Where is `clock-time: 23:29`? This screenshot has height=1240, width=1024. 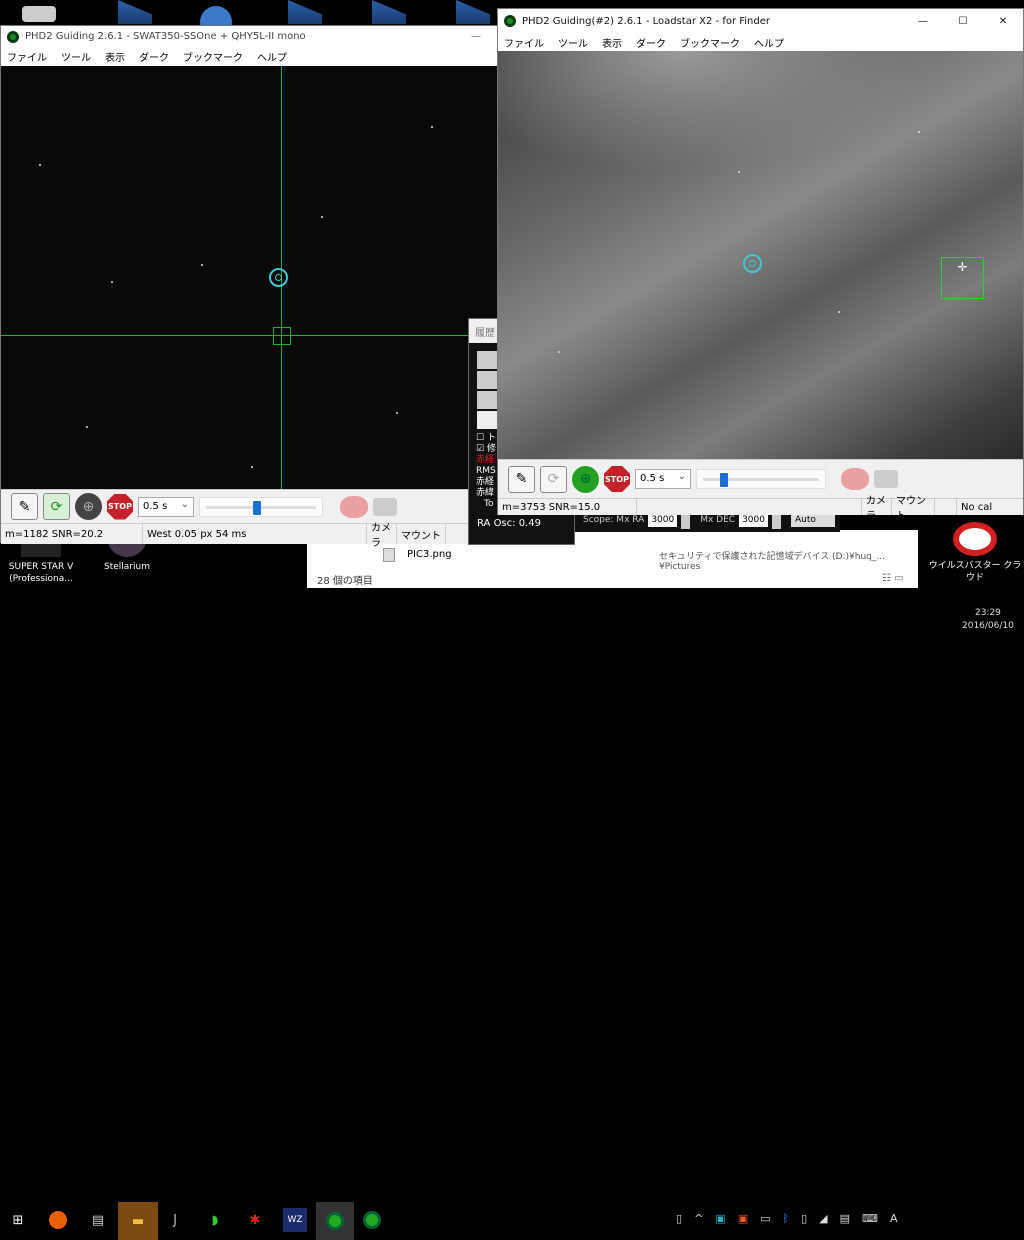
clock-time: 23:29 is located at coordinates (987, 613).